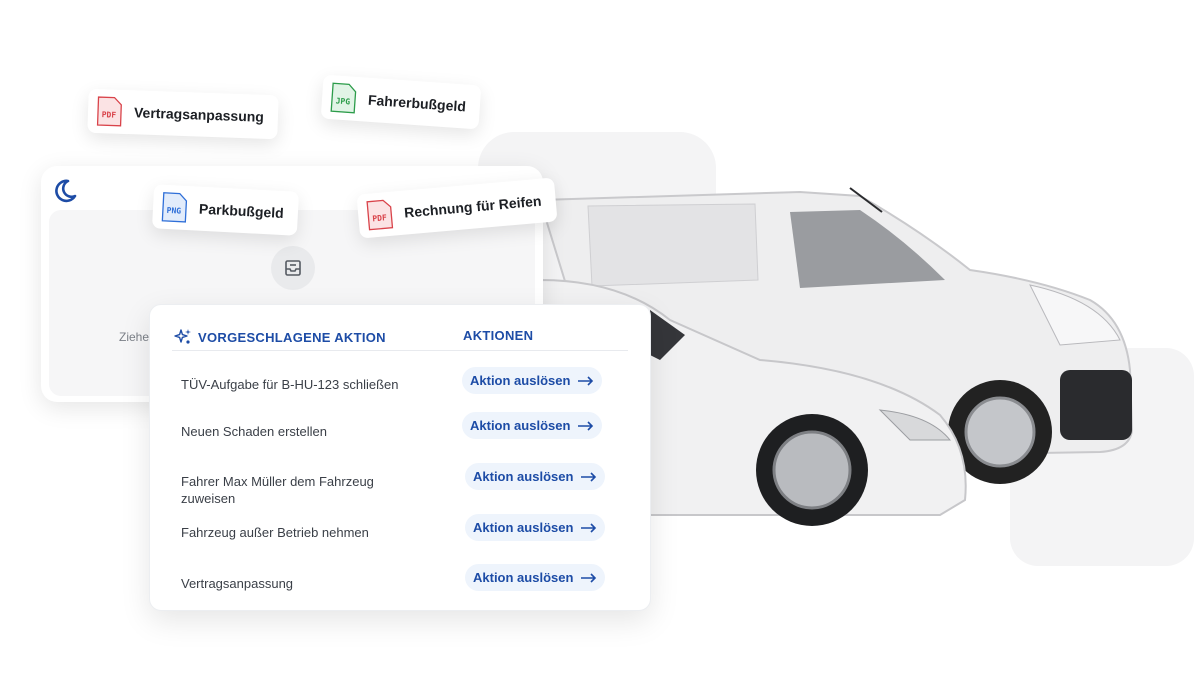 This screenshot has width=1200, height=675. Describe the element at coordinates (280, 337) in the screenshot. I see `column-header-suggested: VORGESCHLAGENE AKTION` at that location.